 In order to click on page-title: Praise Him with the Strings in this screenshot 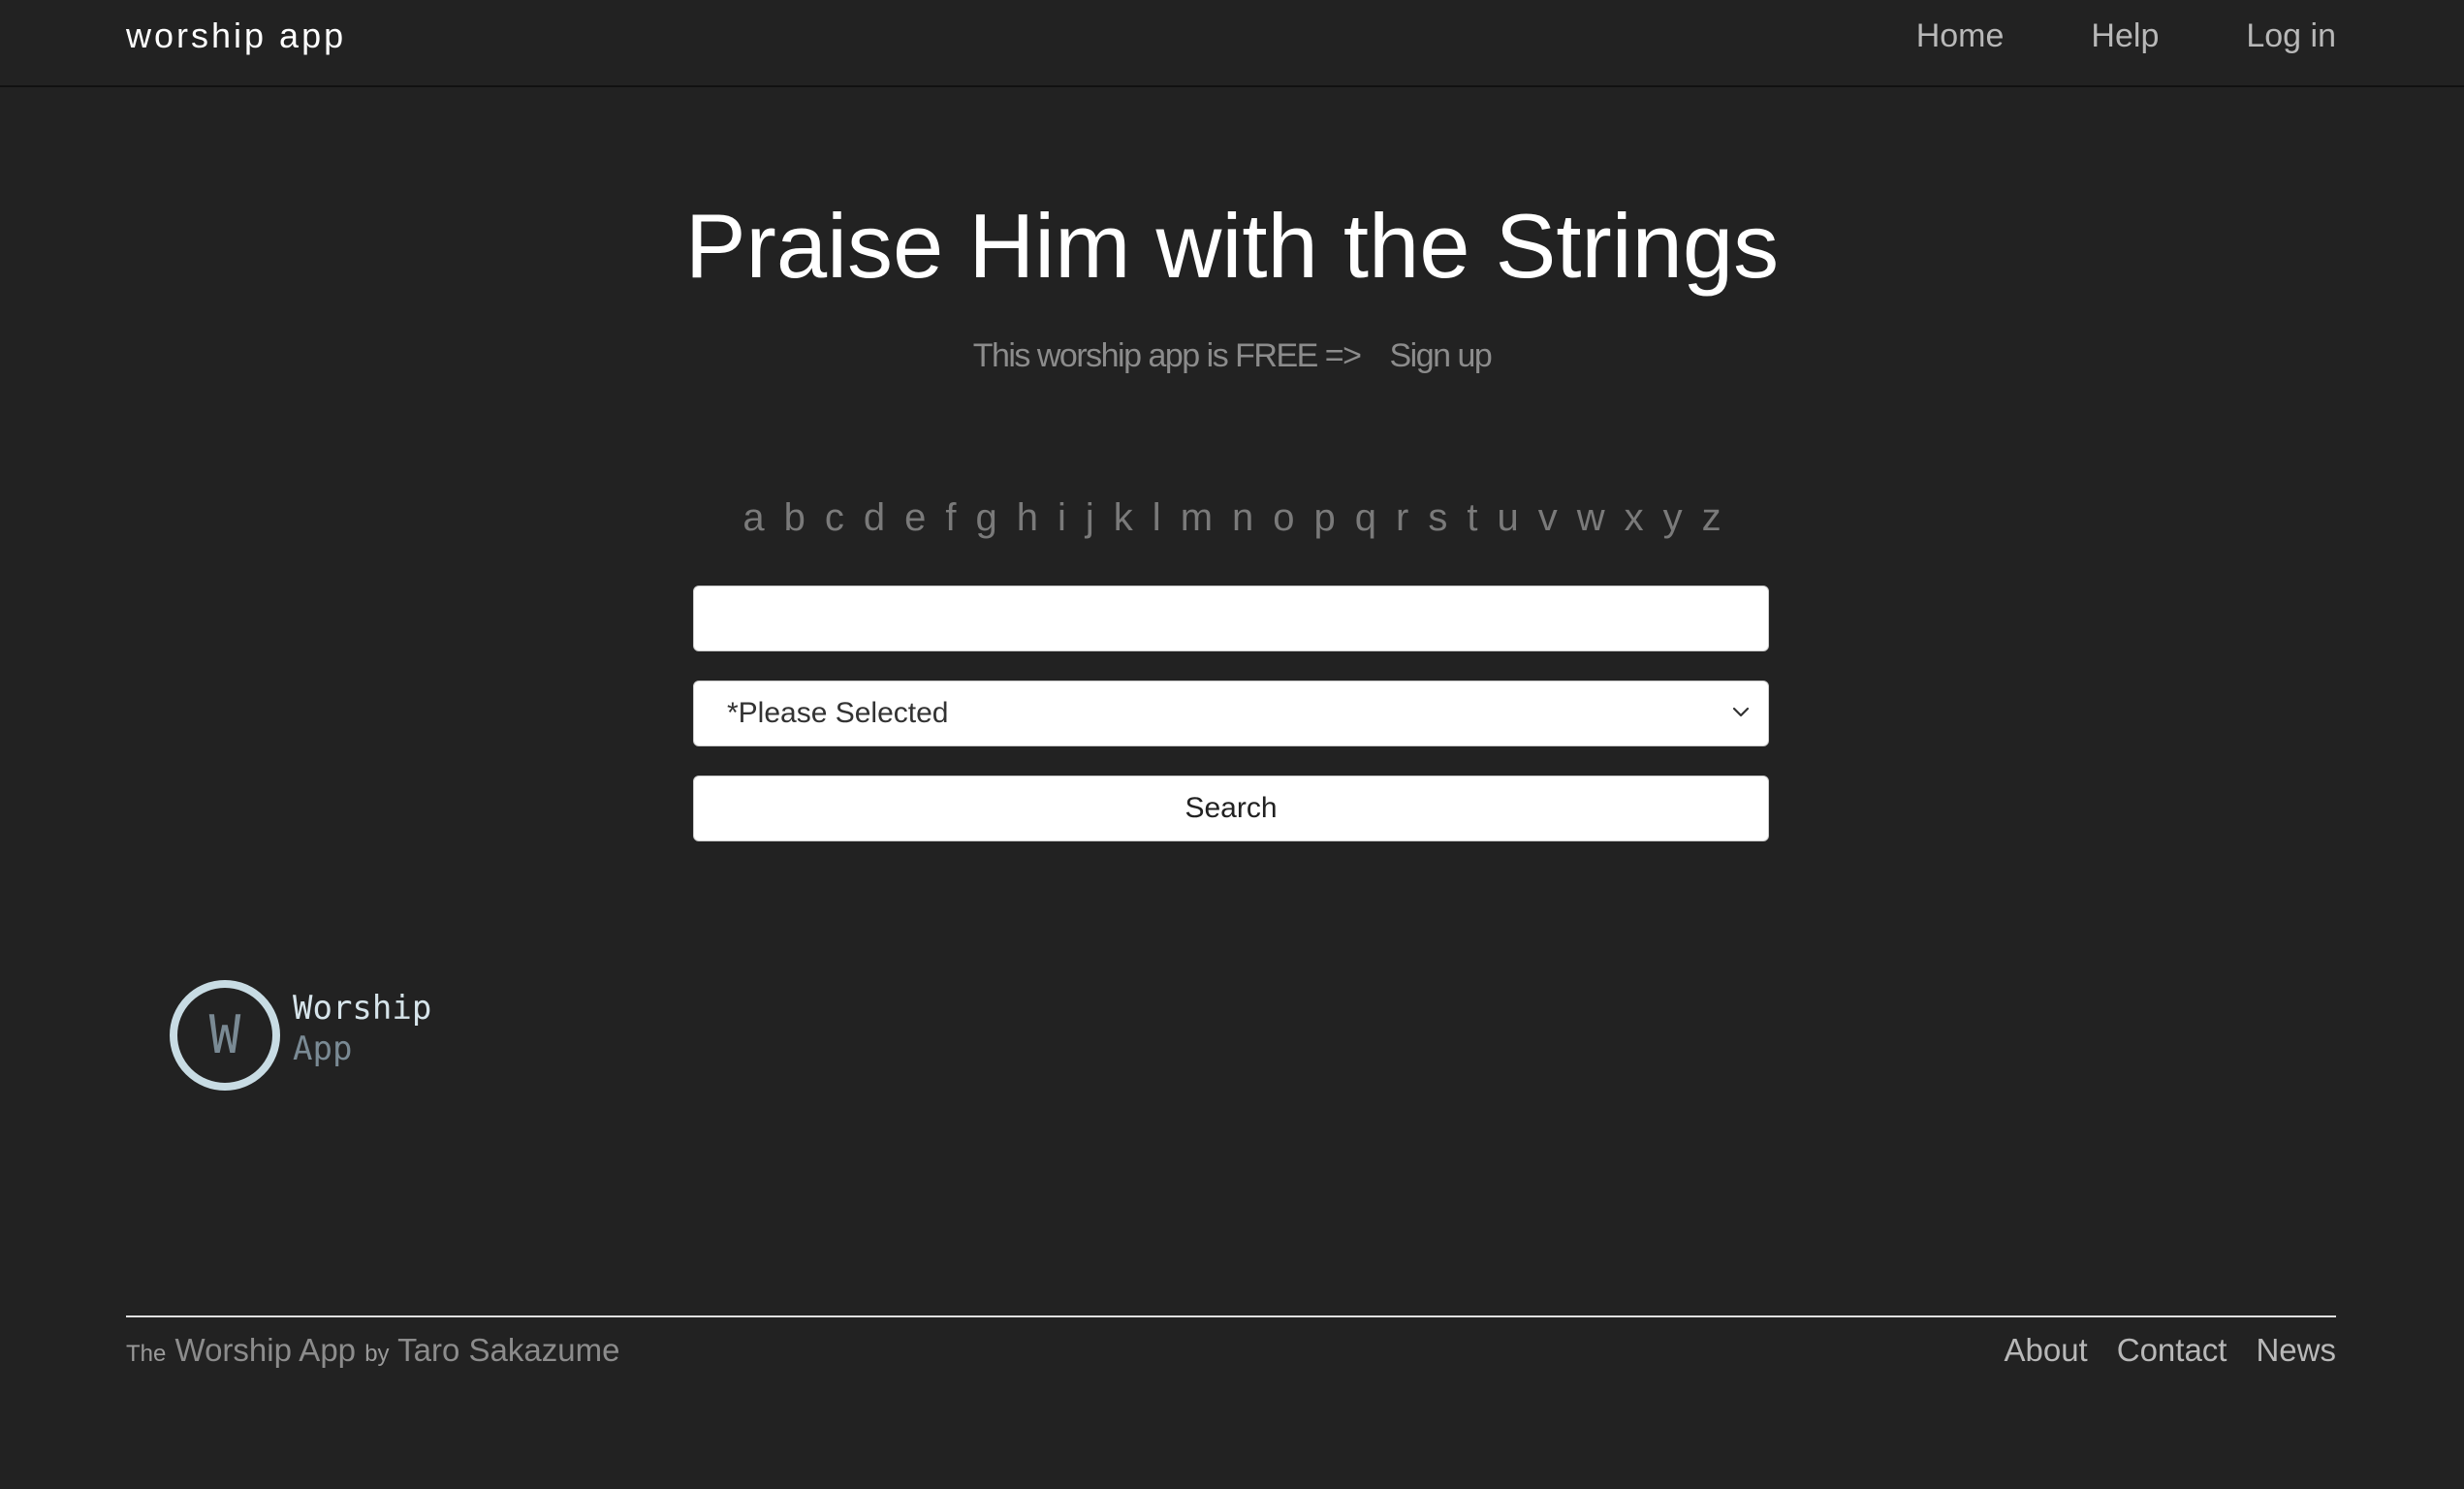, I will do `click(1232, 246)`.